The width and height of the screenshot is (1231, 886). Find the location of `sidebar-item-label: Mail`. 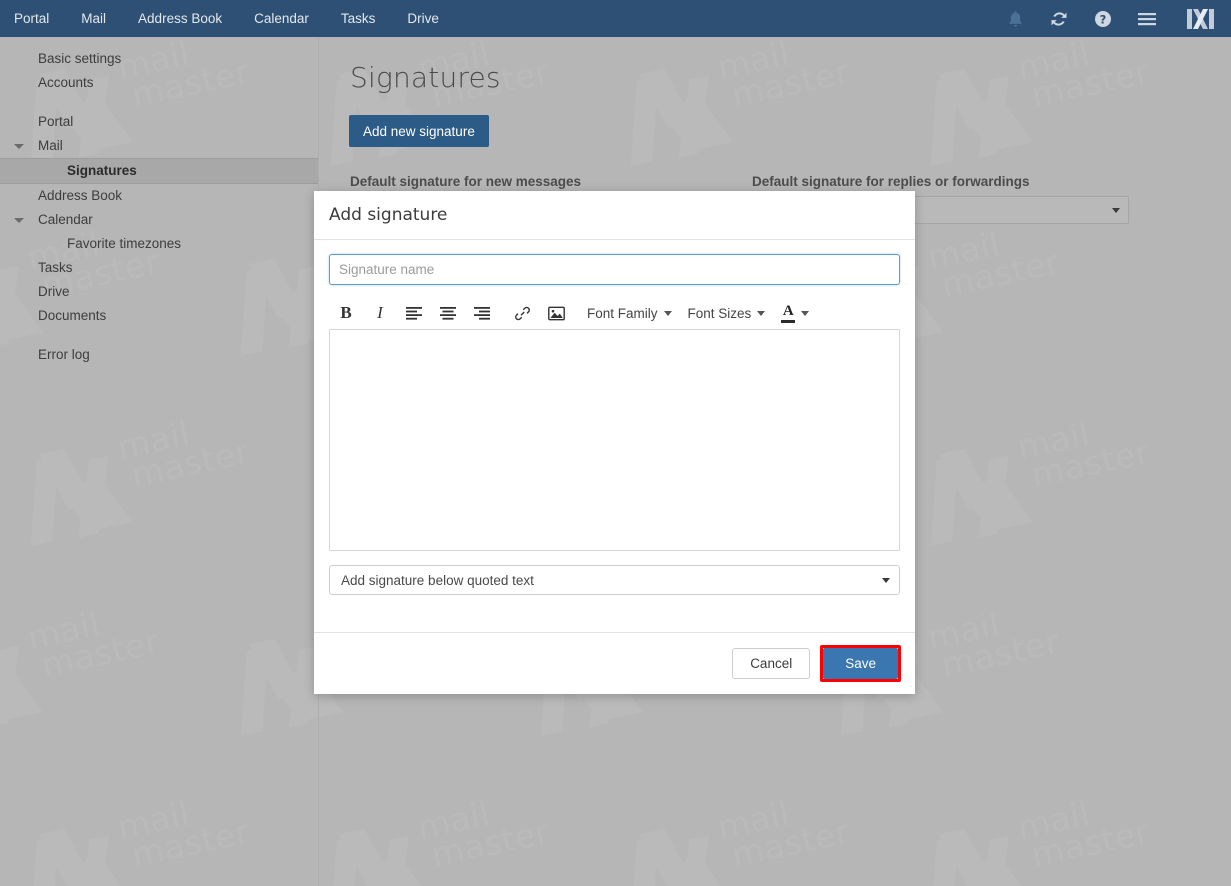

sidebar-item-label: Mail is located at coordinates (50, 145).